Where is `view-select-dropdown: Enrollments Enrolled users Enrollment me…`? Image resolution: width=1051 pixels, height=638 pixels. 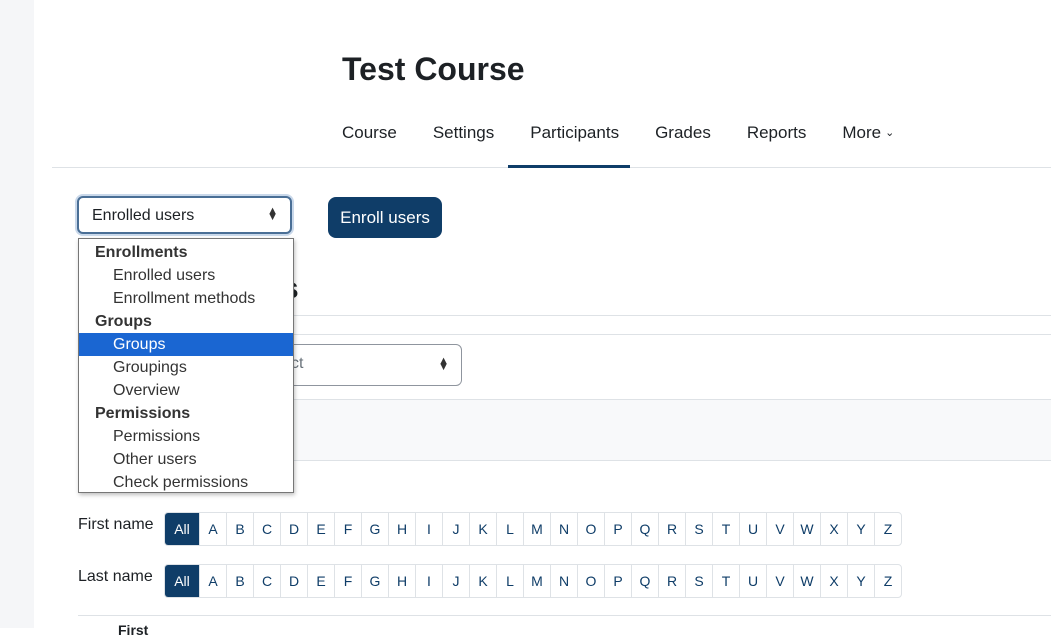
view-select-dropdown: Enrollments Enrolled users Enrollment me… is located at coordinates (186, 365).